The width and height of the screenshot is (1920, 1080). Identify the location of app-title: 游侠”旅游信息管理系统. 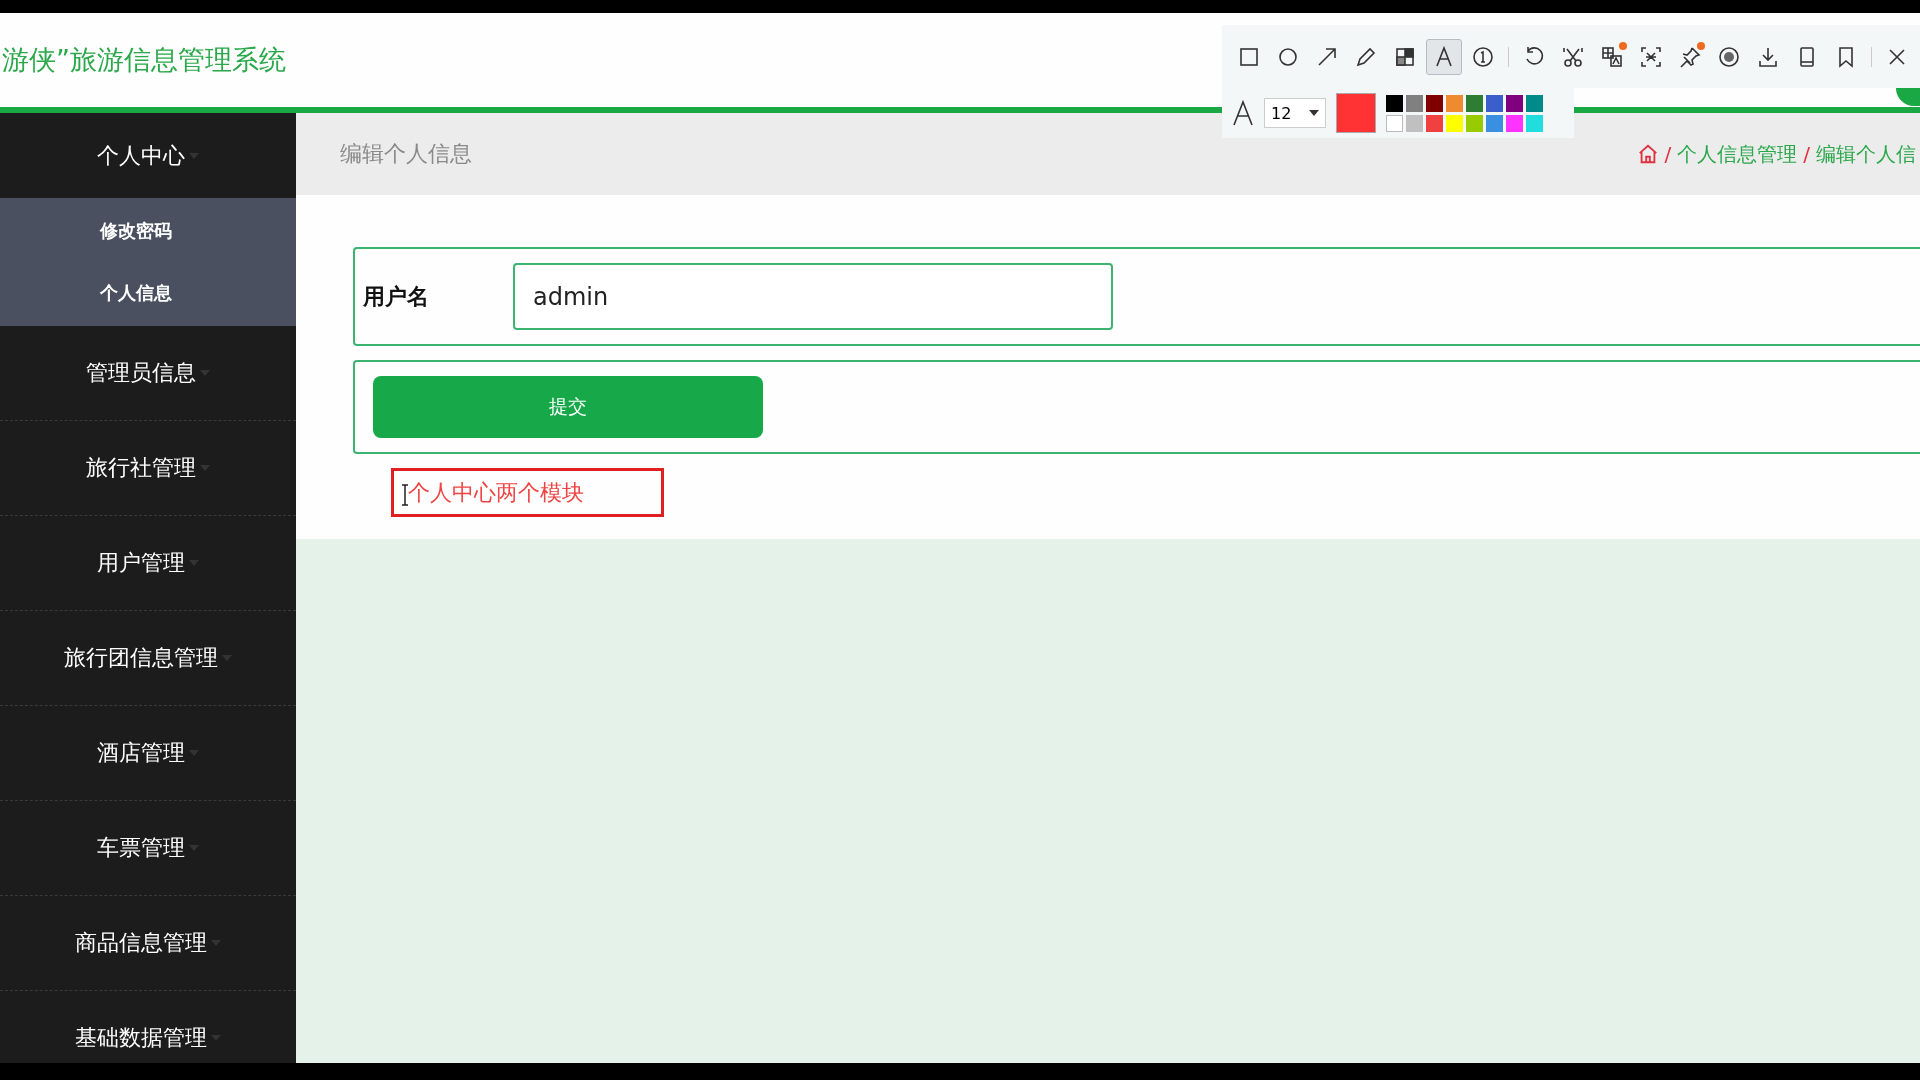
(143, 60).